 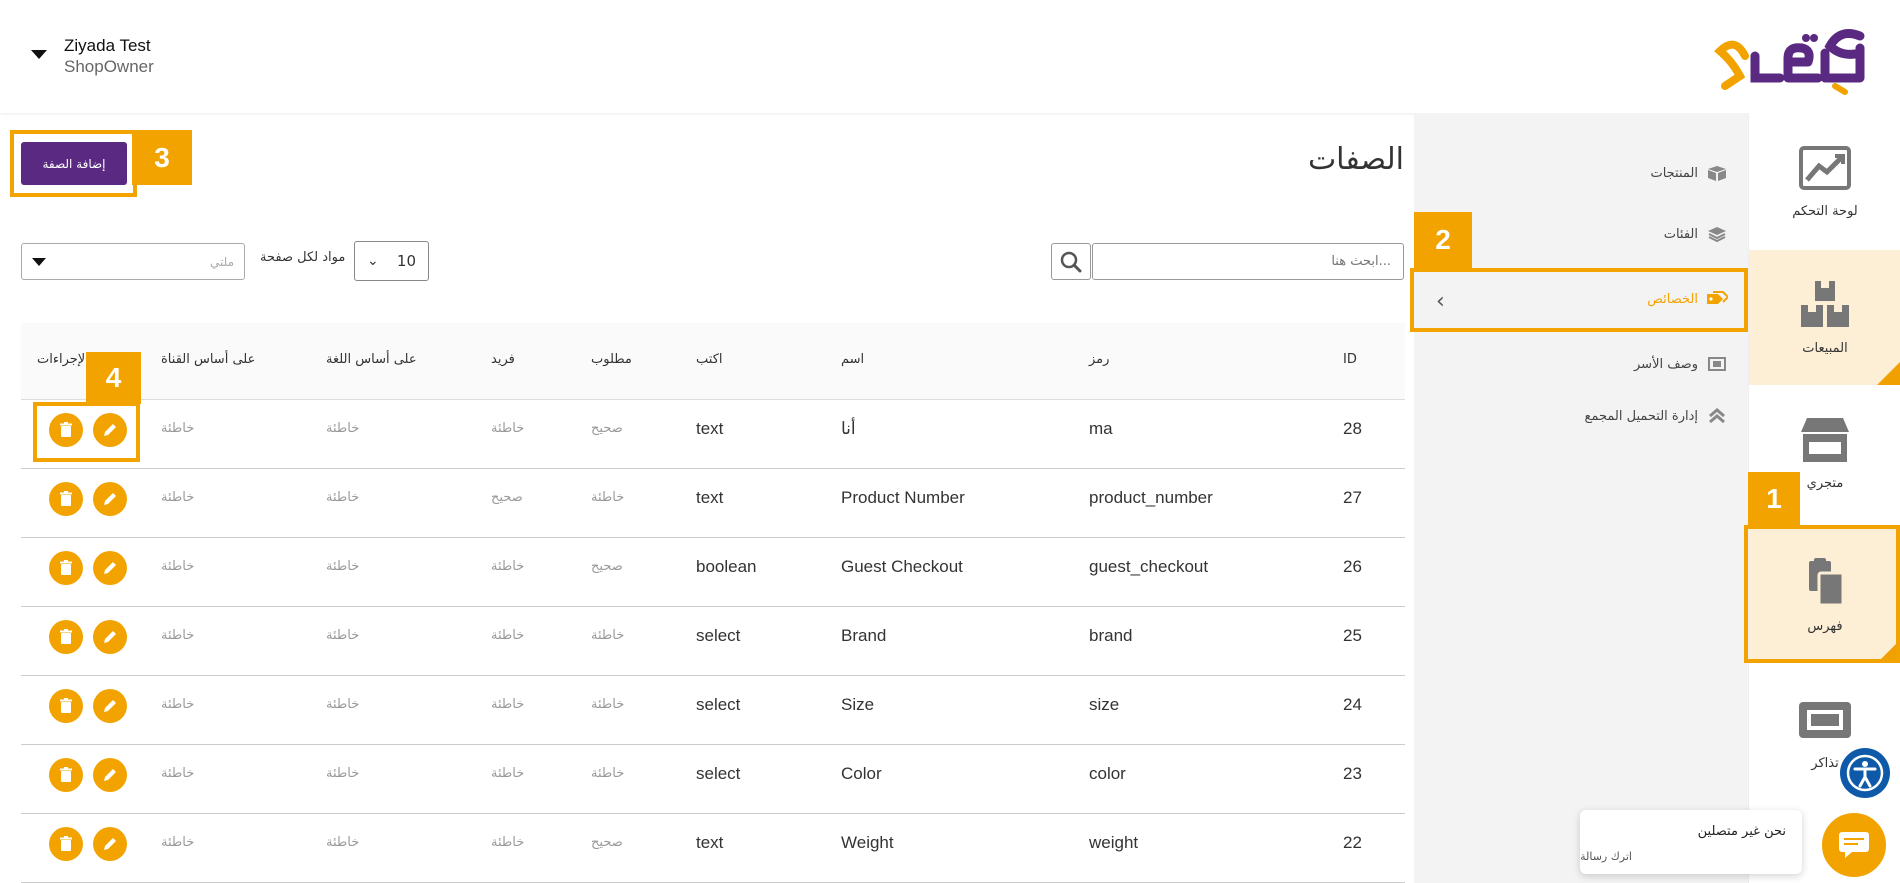 What do you see at coordinates (221, 261) in the screenshot?
I see `filter-placeholder: ملتي` at bounding box center [221, 261].